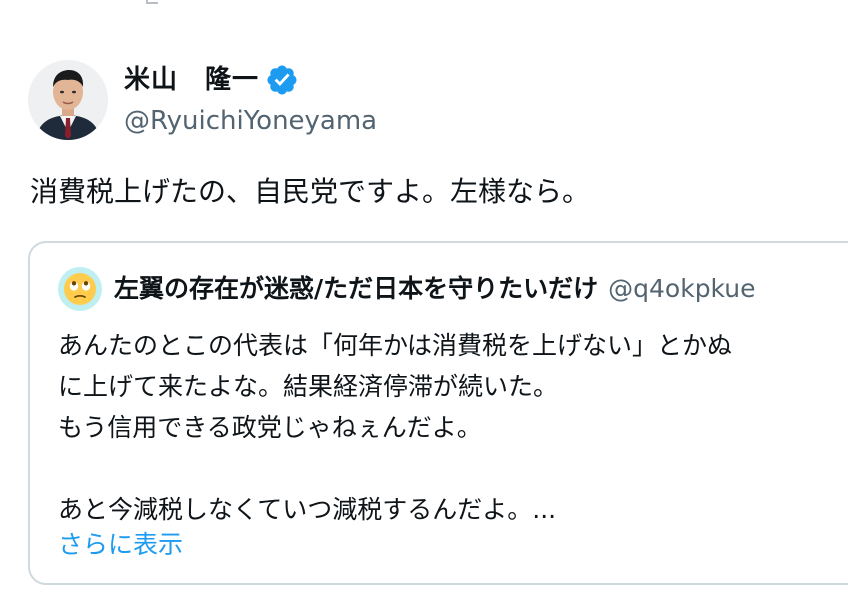 This screenshot has height=602, width=848. Describe the element at coordinates (356, 289) in the screenshot. I see `quoted-author-name: 左翼の存在が迷惑/ただ日本を守りたいだけ` at that location.